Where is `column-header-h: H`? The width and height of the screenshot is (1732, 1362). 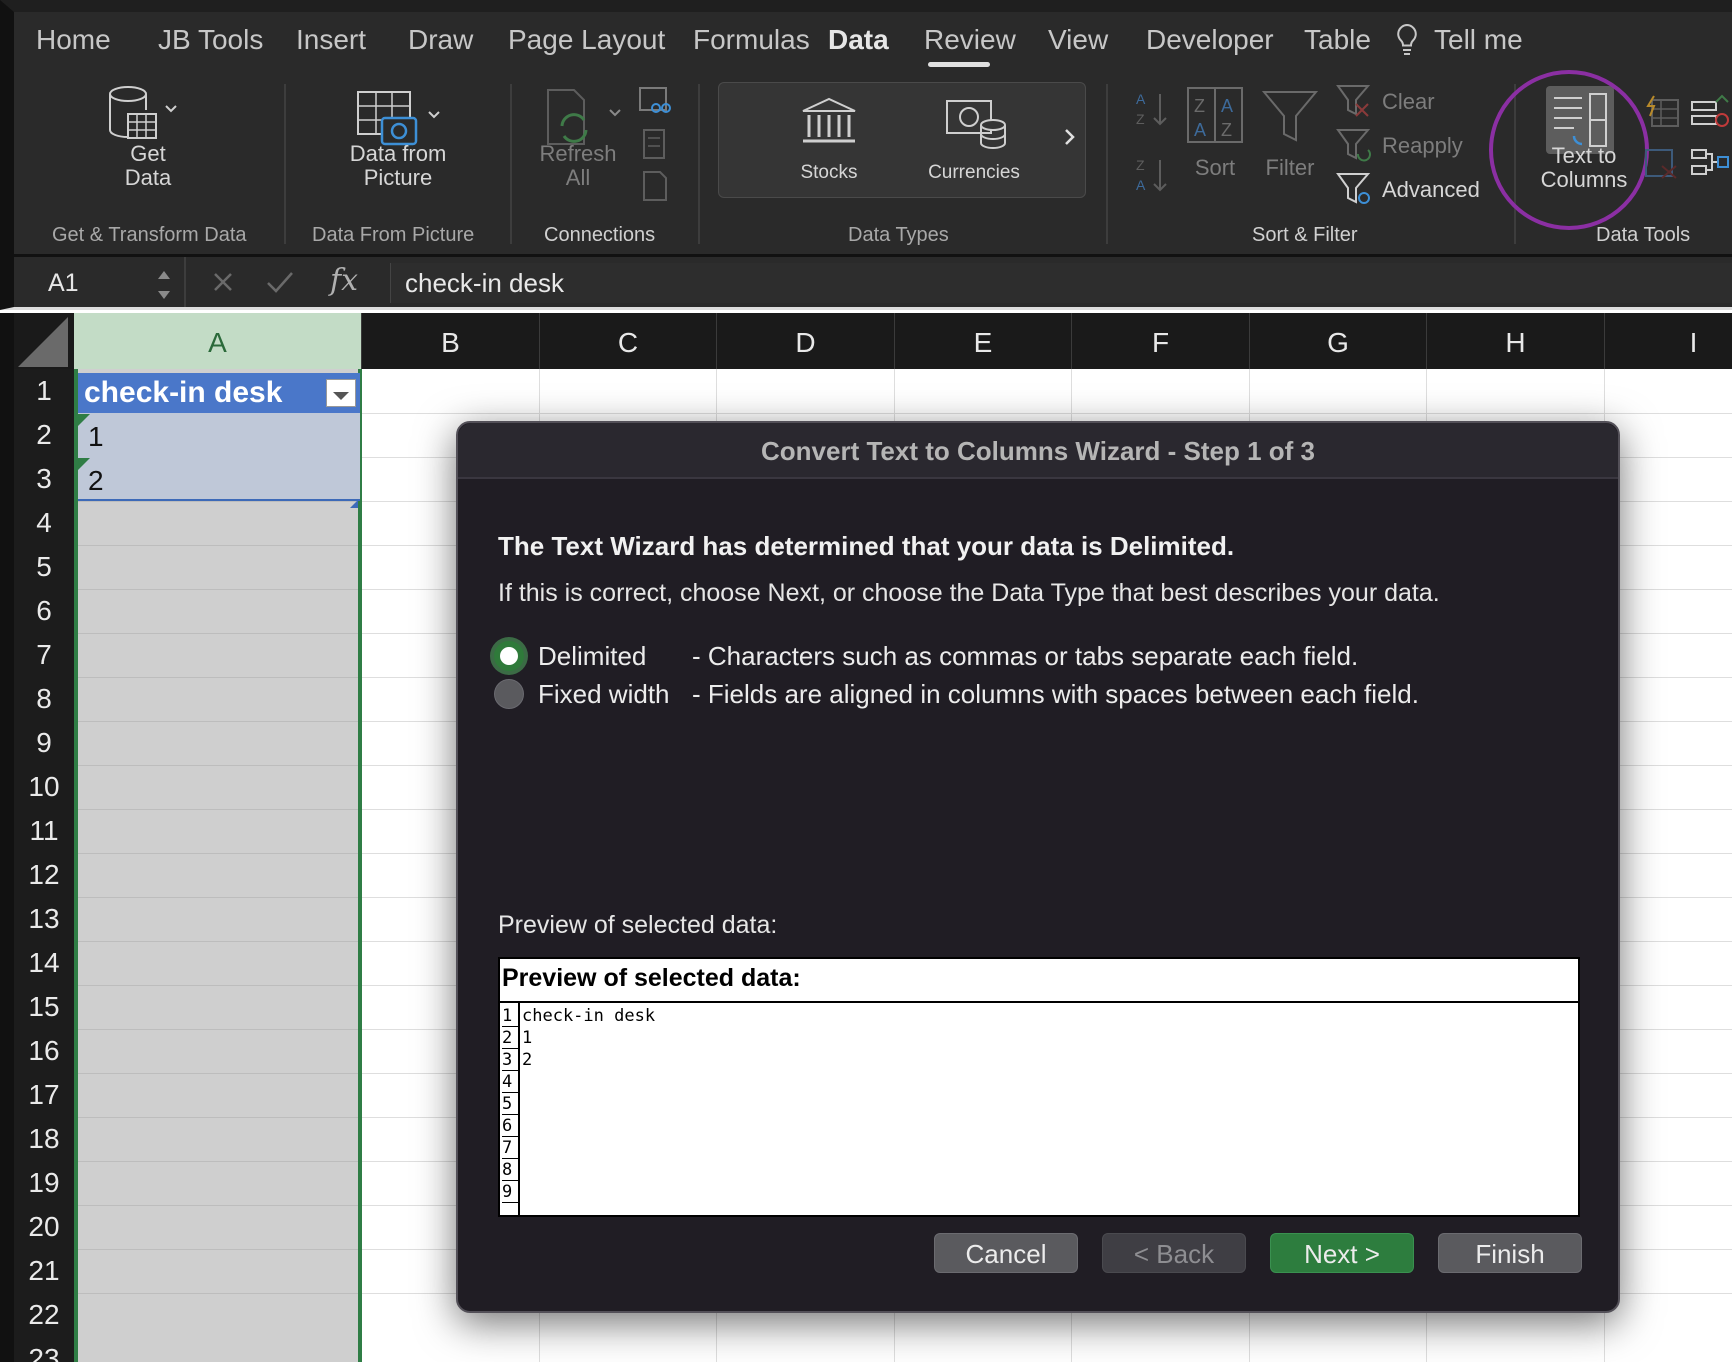 column-header-h: H is located at coordinates (1516, 341).